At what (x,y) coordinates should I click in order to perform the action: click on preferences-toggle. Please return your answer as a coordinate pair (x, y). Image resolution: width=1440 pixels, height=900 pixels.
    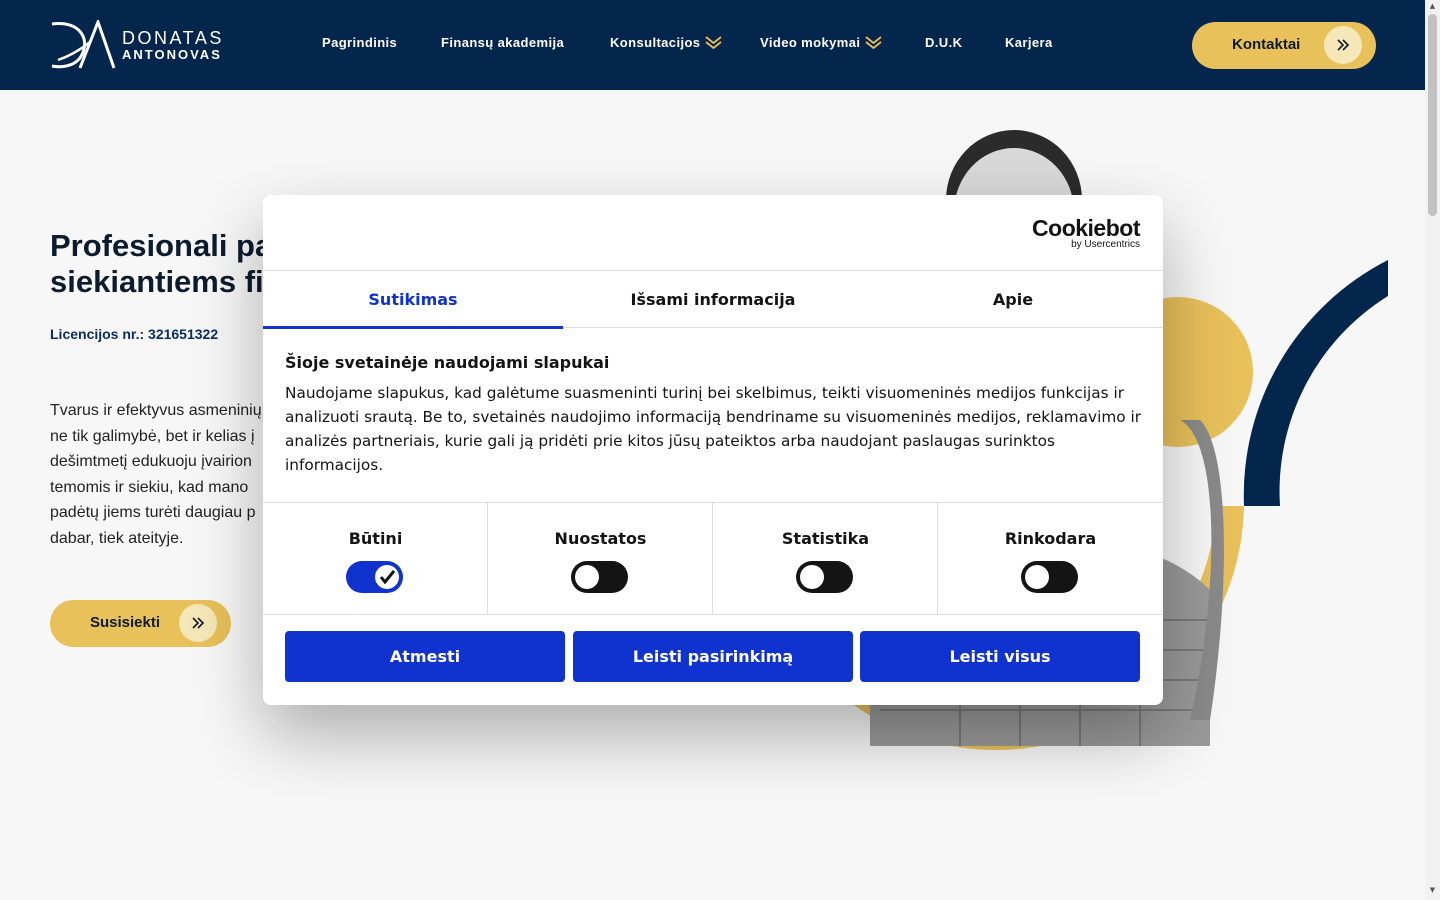
    Looking at the image, I should click on (599, 577).